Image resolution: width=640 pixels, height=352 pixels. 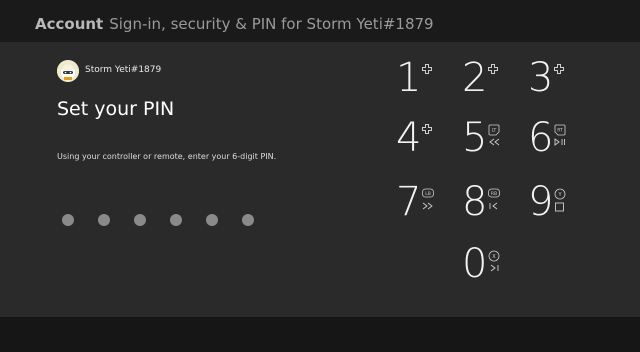 I want to click on key-digit: 7, so click(x=409, y=202).